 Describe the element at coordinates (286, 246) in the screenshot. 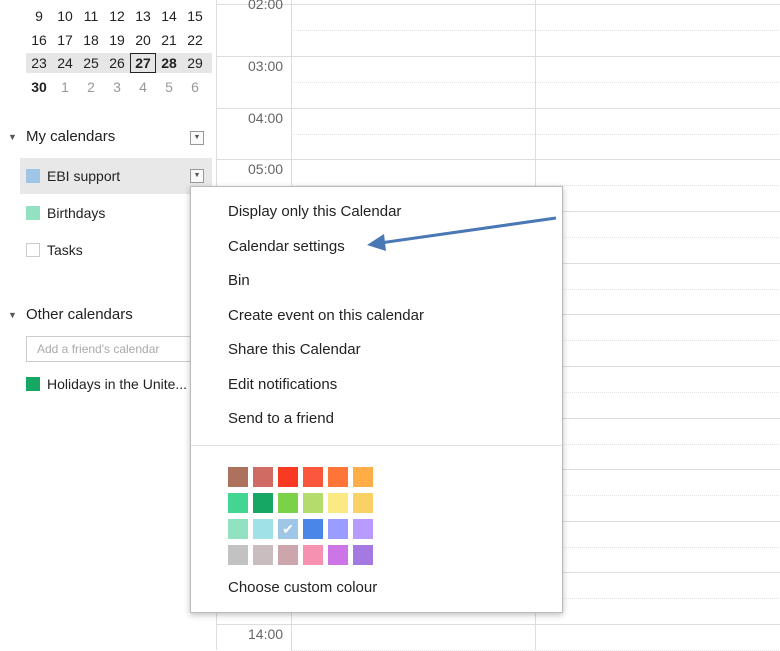

I see `menu-item: Calendar settings` at that location.